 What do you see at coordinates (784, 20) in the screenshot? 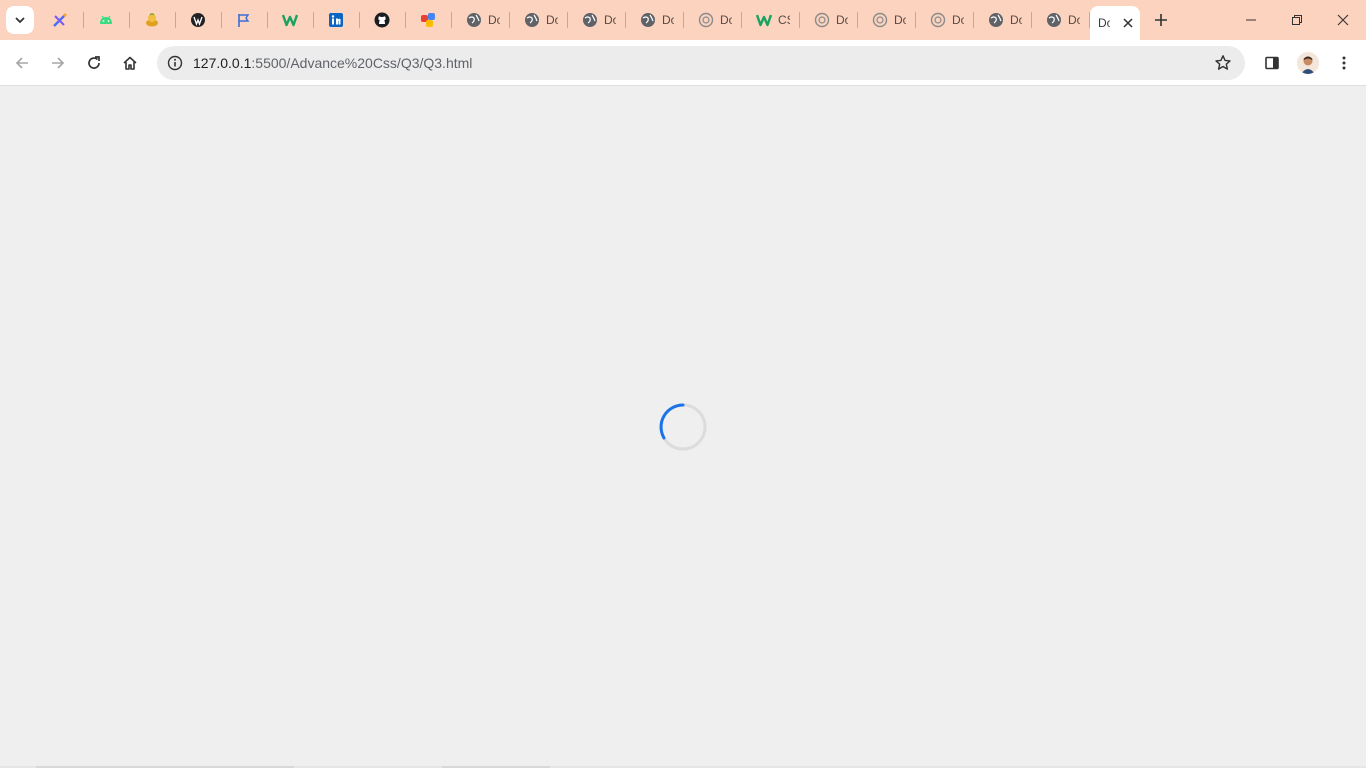
I see `tab-title: CS` at bounding box center [784, 20].